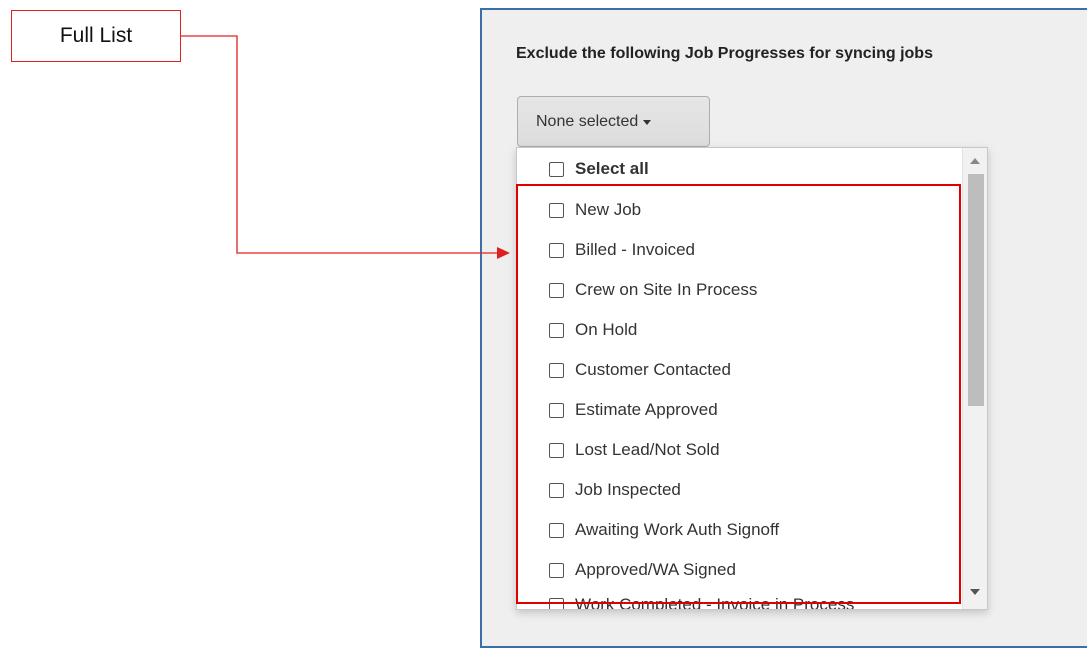 This screenshot has width=1087, height=648. Describe the element at coordinates (635, 249) in the screenshot. I see `menu-item-label: Billed - Invoiced` at that location.